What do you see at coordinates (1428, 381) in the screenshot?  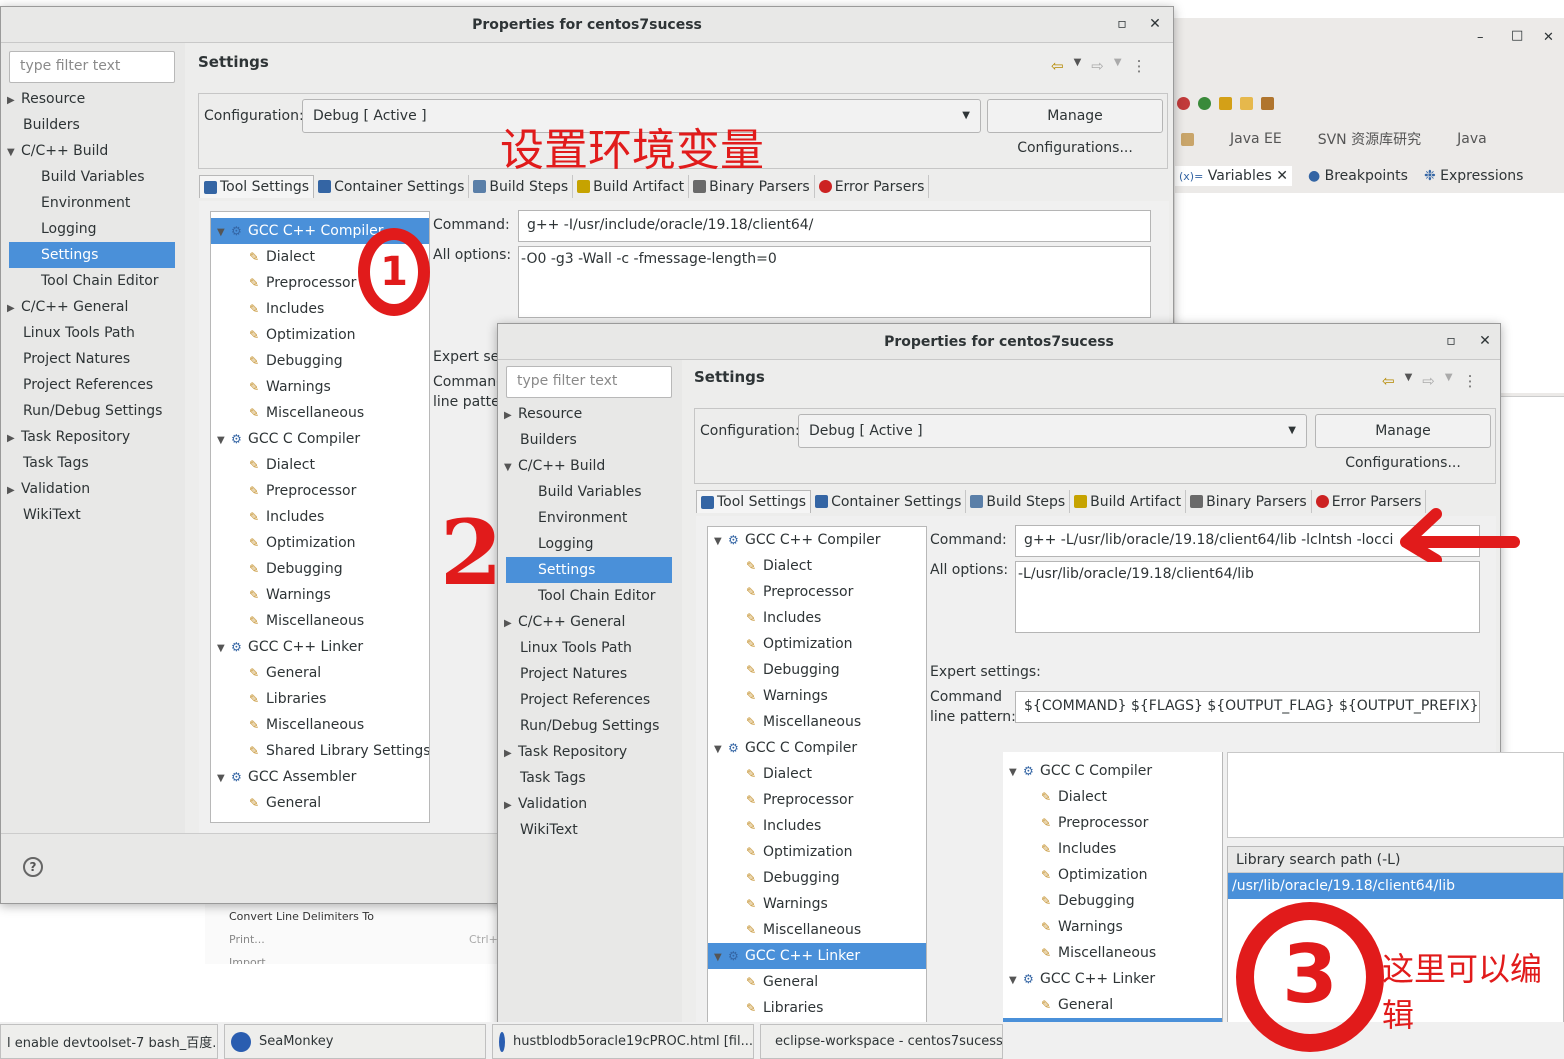 I see `forward-arrow-icon: ⇨` at bounding box center [1428, 381].